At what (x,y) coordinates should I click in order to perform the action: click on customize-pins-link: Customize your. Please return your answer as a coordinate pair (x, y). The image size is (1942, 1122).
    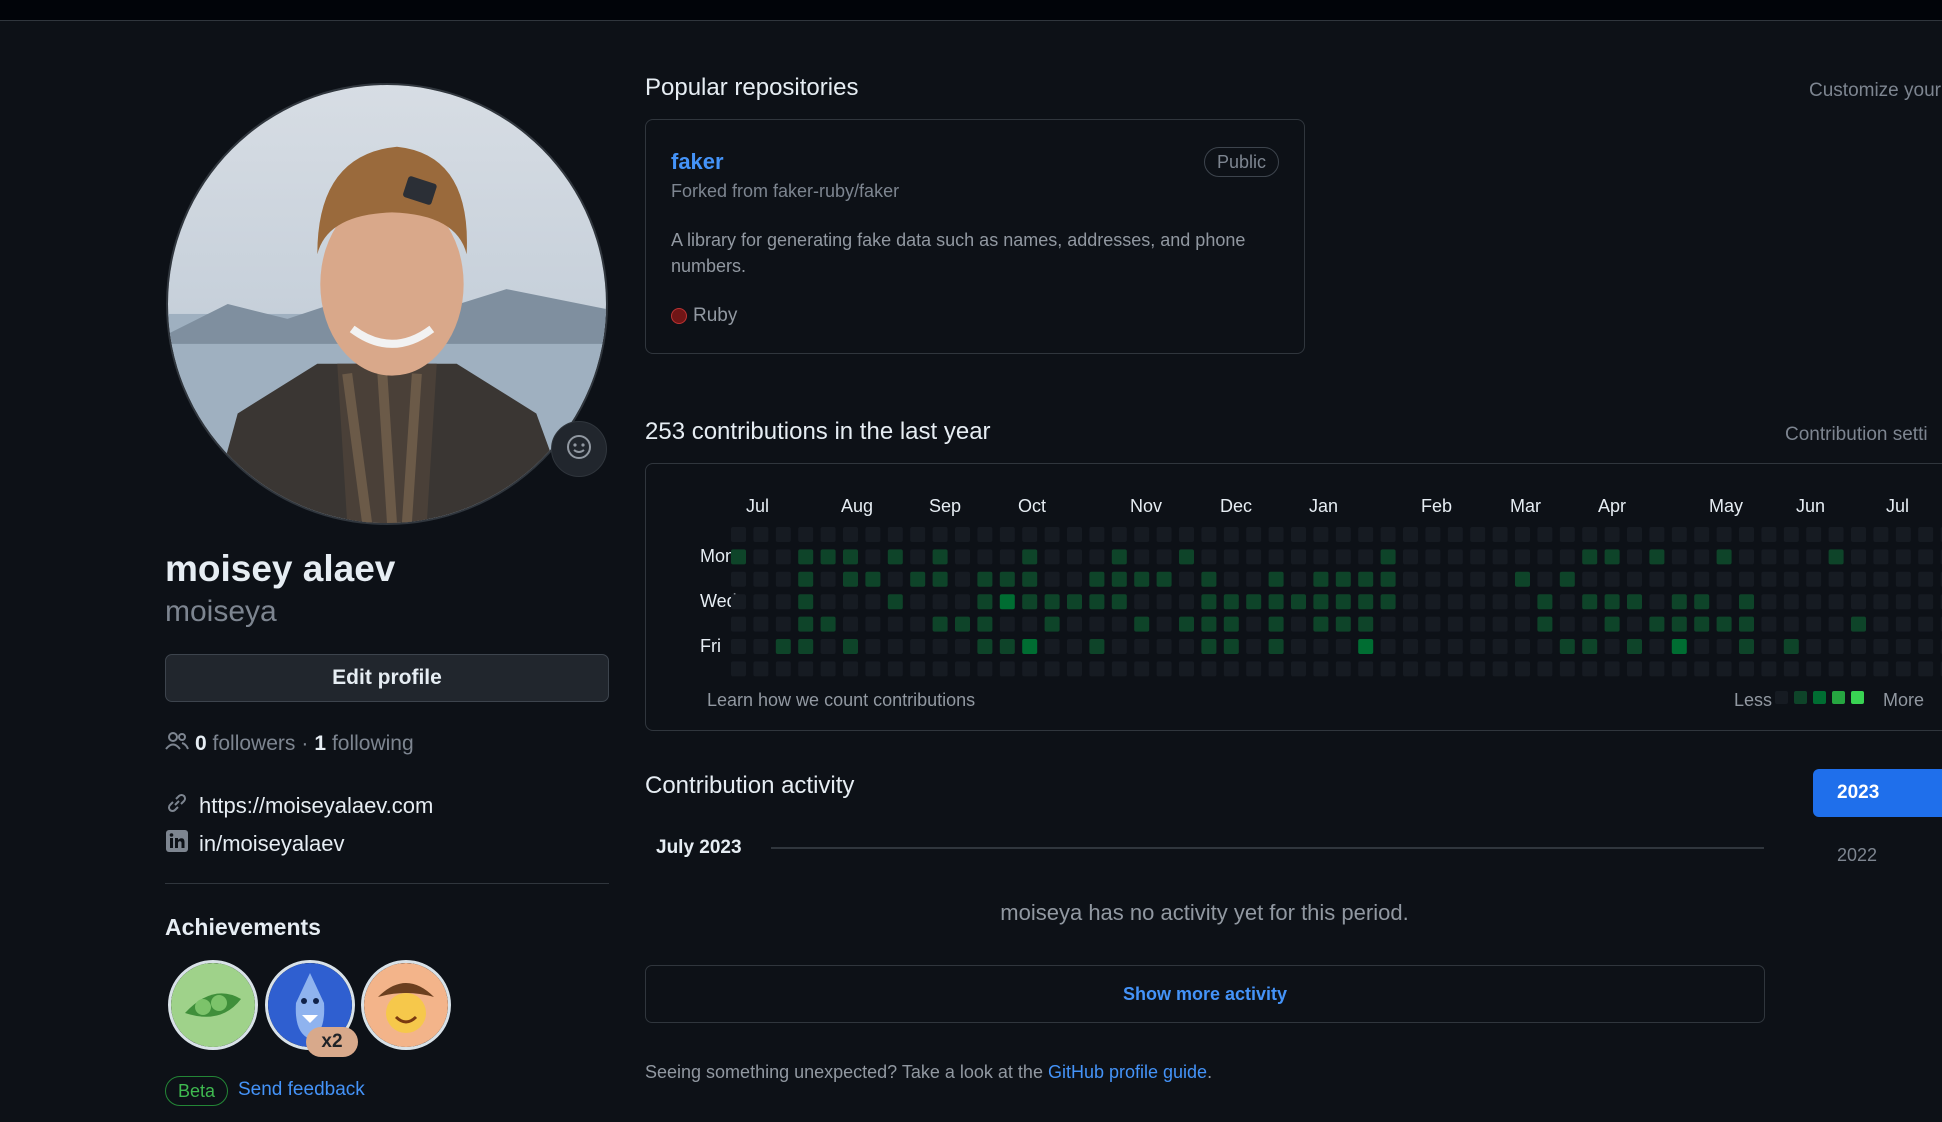
    Looking at the image, I should click on (1875, 91).